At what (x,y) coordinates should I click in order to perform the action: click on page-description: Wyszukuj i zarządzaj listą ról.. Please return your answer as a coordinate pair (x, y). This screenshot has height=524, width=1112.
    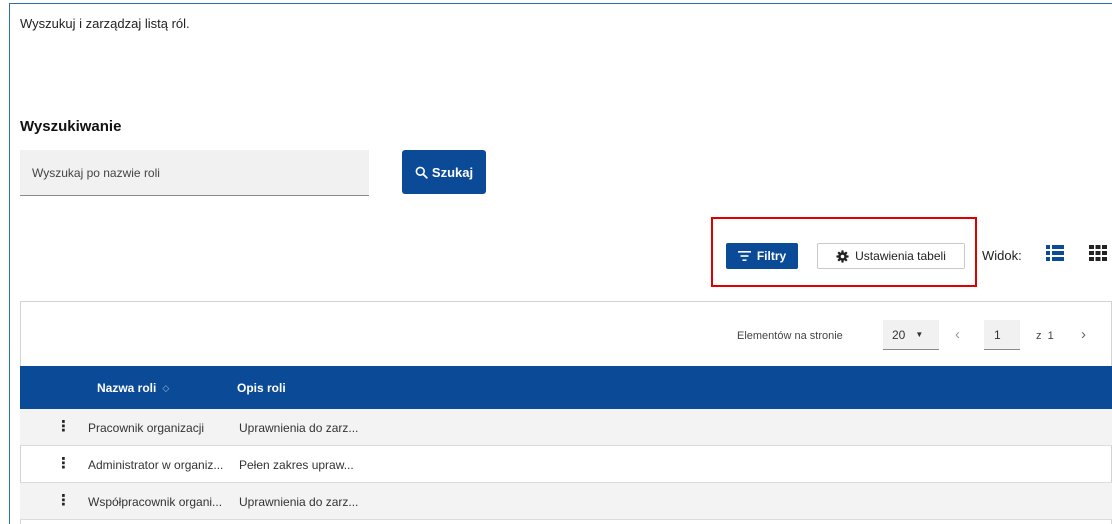
    Looking at the image, I should click on (105, 23).